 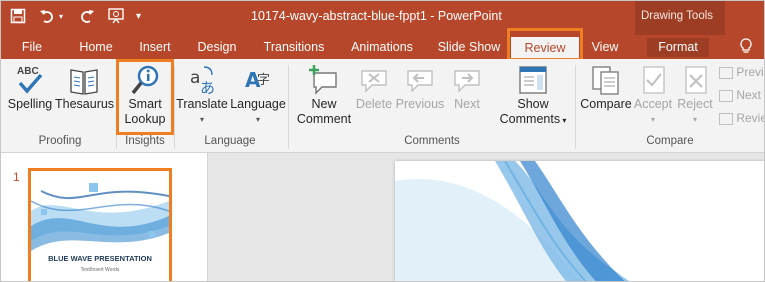 I want to click on delete-comment-icon, so click(x=374, y=81).